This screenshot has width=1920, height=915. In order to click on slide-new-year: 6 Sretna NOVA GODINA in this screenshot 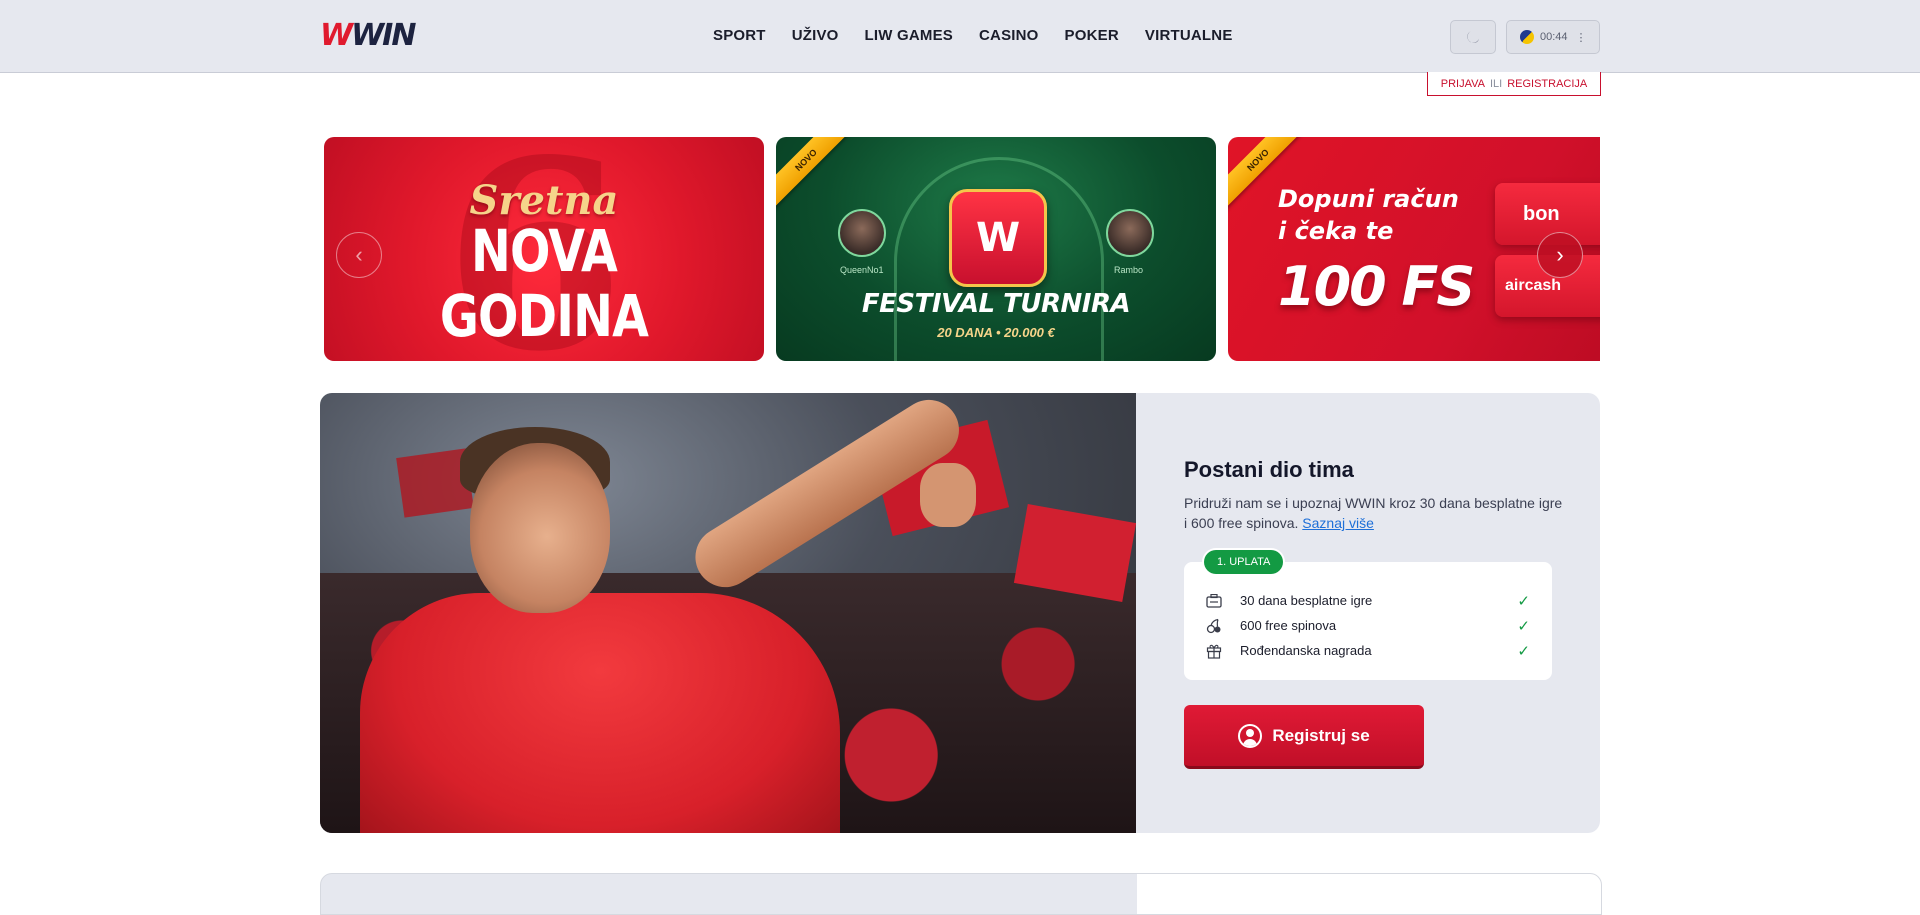, I will do `click(544, 249)`.